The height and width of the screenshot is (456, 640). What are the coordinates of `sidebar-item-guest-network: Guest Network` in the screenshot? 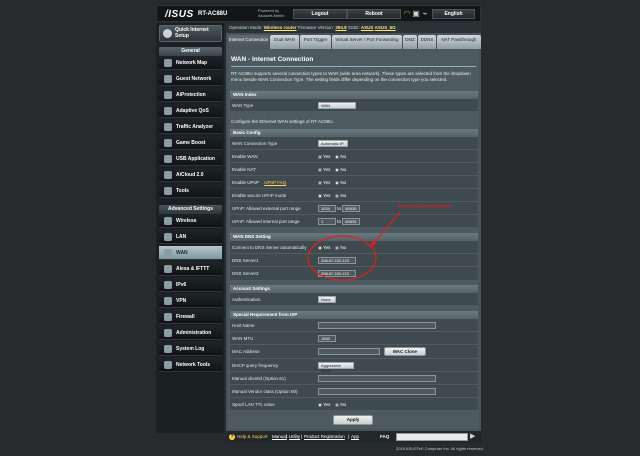 It's located at (190, 79).